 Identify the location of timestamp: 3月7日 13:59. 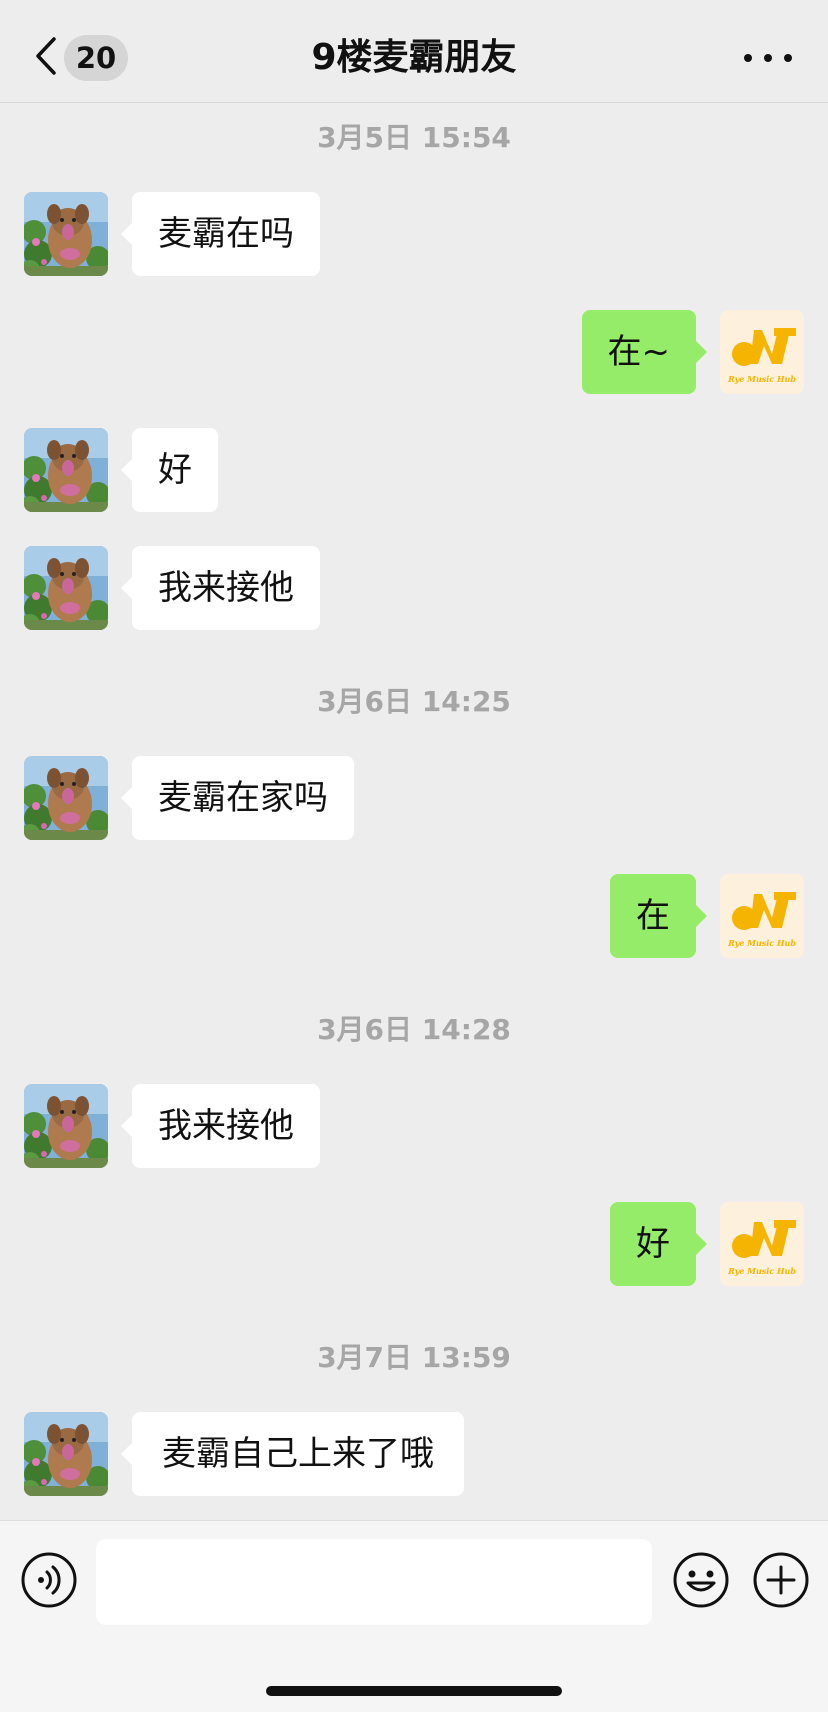
(414, 1357).